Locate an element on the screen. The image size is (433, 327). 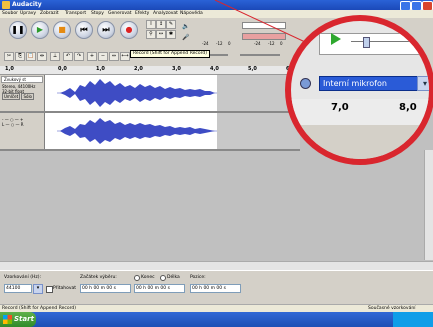
skip-start-icon: ⏮ is located at coordinates (84, 29).